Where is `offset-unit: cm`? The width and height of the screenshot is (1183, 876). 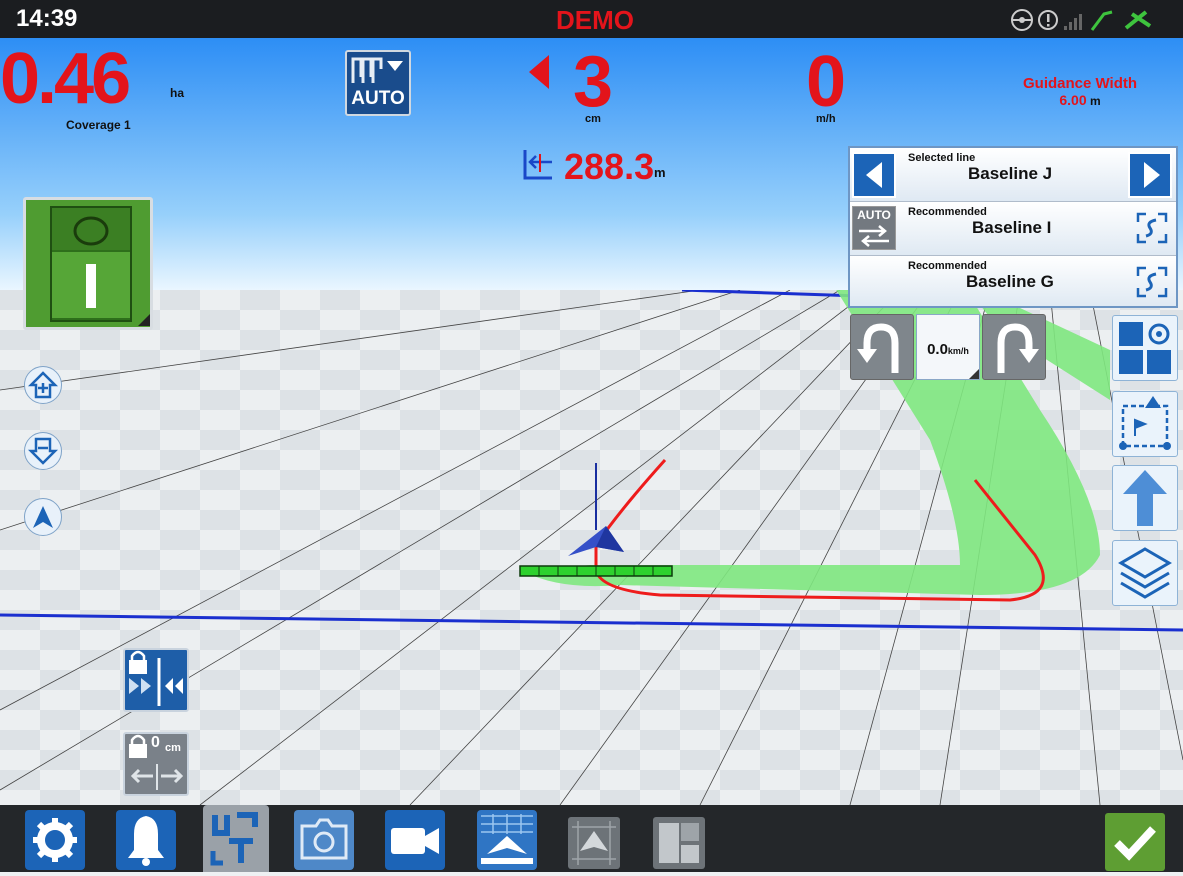
offset-unit: cm is located at coordinates (173, 748).